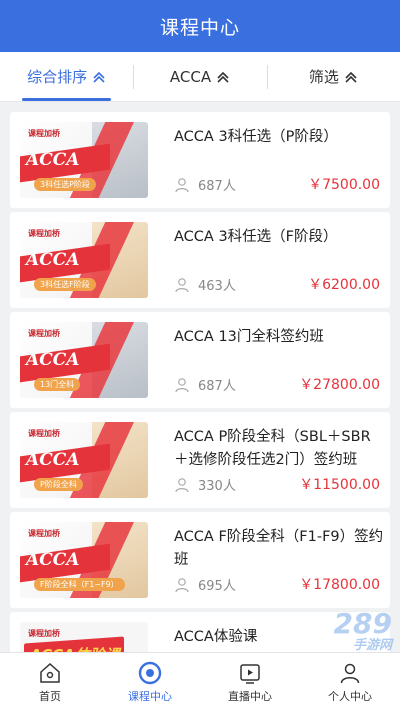 Image resolution: width=400 pixels, height=711 pixels. I want to click on filter-bar: 综合排序 ACCA 筛选, so click(200, 77).